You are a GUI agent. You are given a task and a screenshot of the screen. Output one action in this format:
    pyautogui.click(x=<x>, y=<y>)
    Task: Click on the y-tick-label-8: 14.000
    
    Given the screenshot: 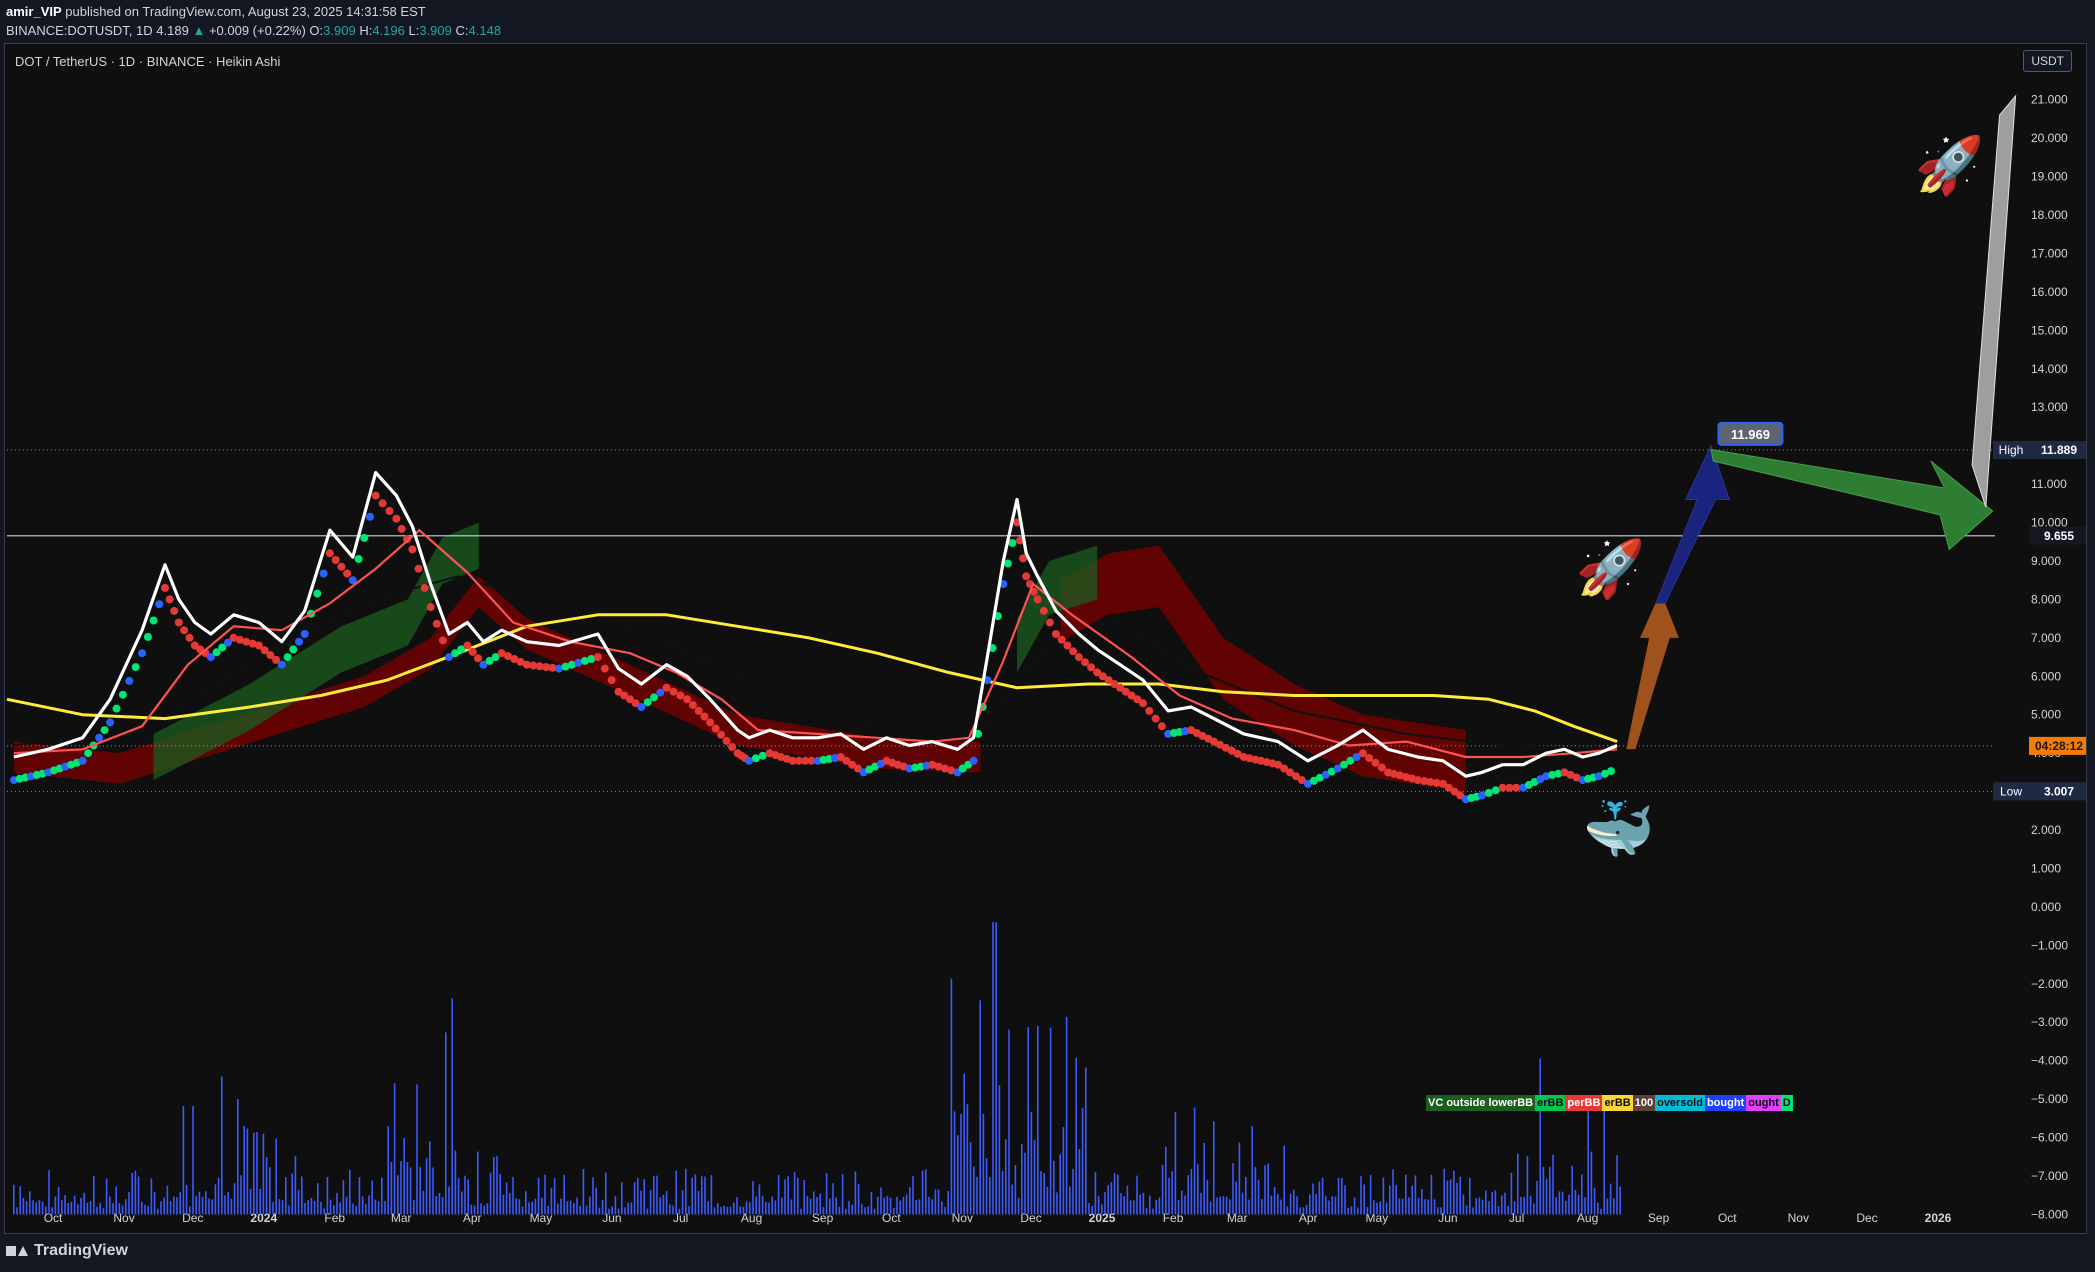 What is the action you would take?
    pyautogui.click(x=2049, y=369)
    